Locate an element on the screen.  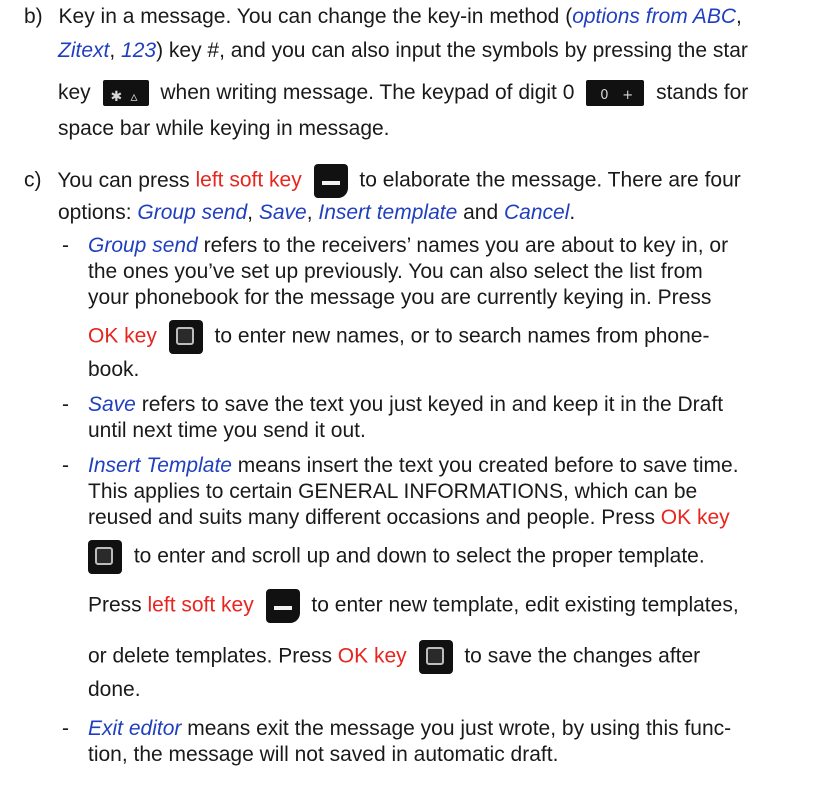
conjunction: and is located at coordinates (480, 212).